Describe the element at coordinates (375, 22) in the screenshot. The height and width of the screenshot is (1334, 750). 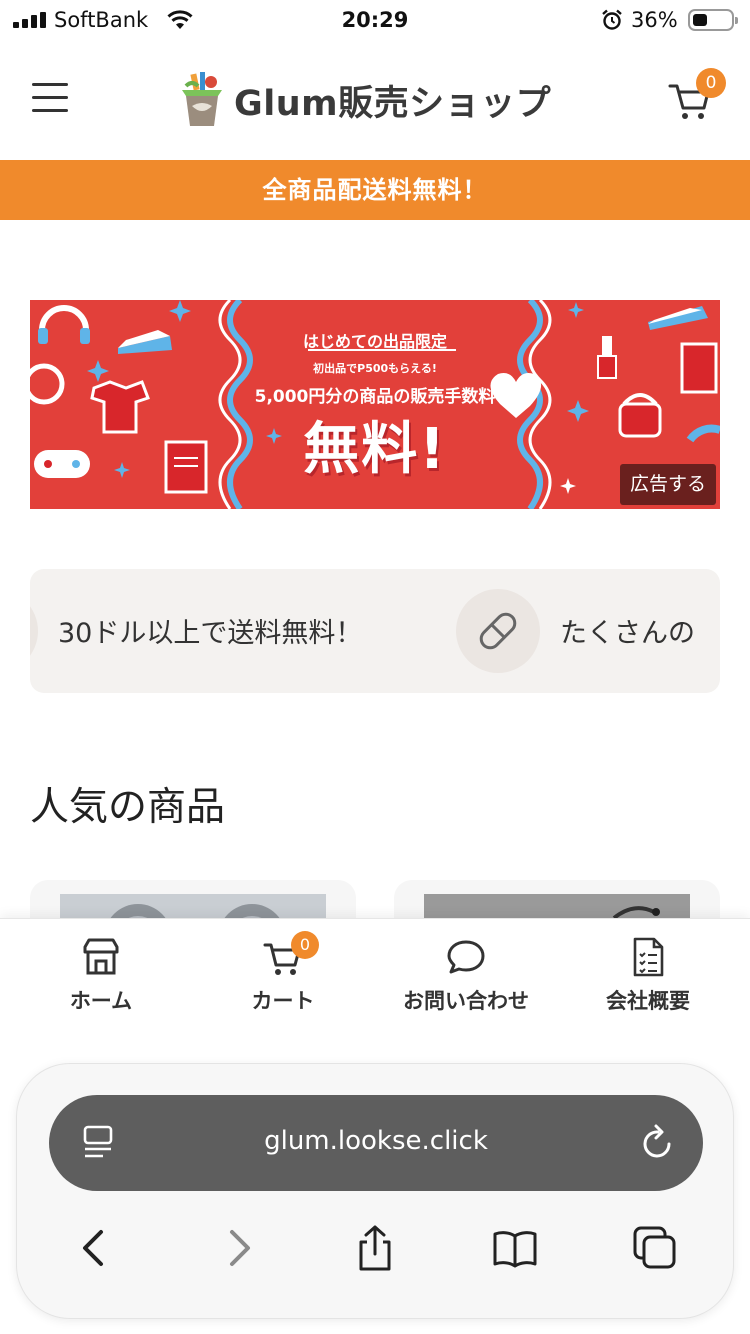
I see `status-bar: SoftBank 20:29 36%` at that location.